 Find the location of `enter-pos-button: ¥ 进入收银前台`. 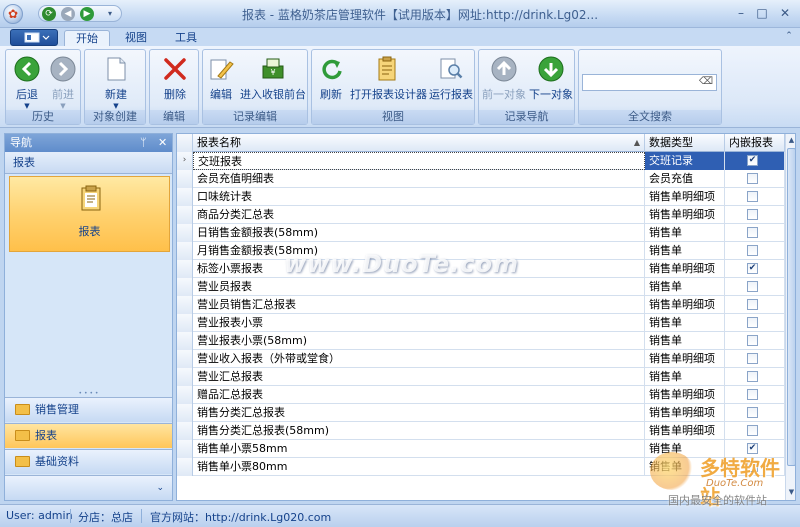

enter-pos-button: ¥ 进入收银前台 is located at coordinates (273, 82).